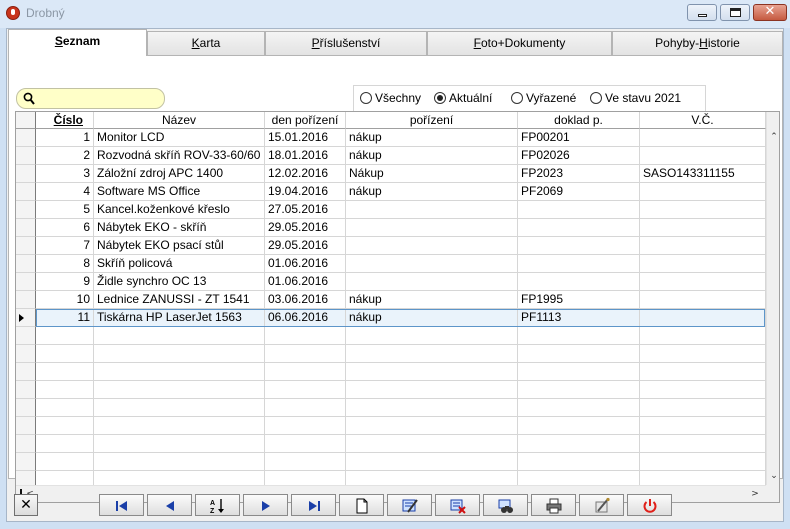 This screenshot has height=529, width=790. I want to click on cell-cislo: 5, so click(65, 210).